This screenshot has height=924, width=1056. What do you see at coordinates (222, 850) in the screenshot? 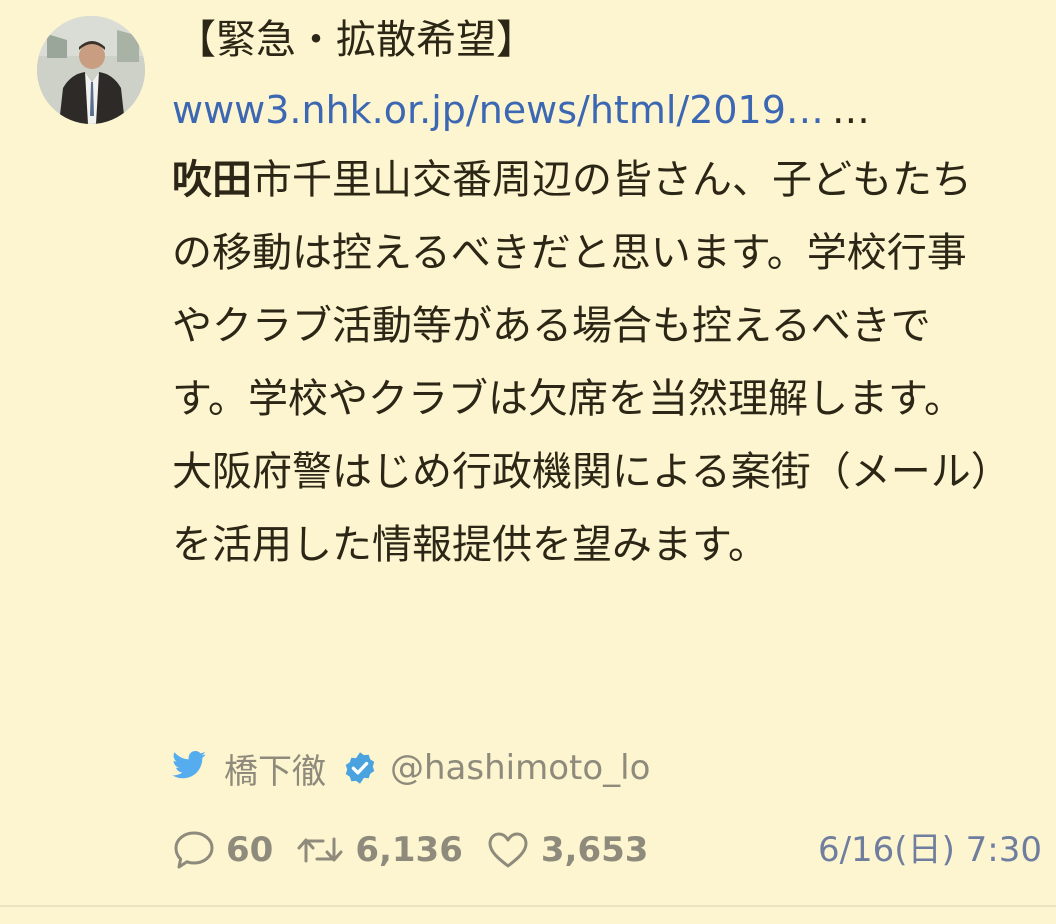
I see `reply-button: 60` at bounding box center [222, 850].